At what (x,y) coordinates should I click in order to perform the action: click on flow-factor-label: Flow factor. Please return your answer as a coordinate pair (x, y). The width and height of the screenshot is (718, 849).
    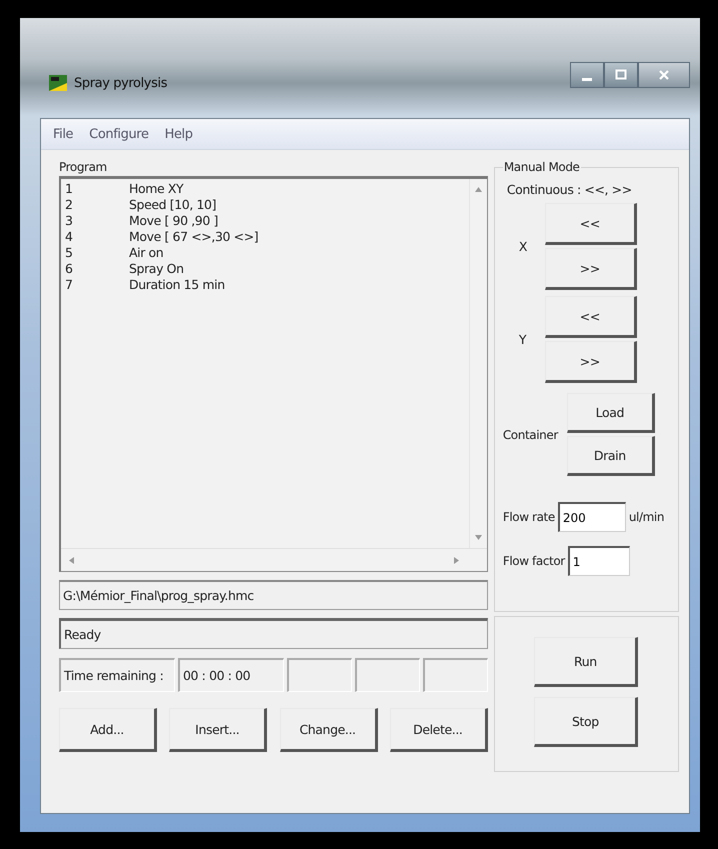
    Looking at the image, I should click on (533, 561).